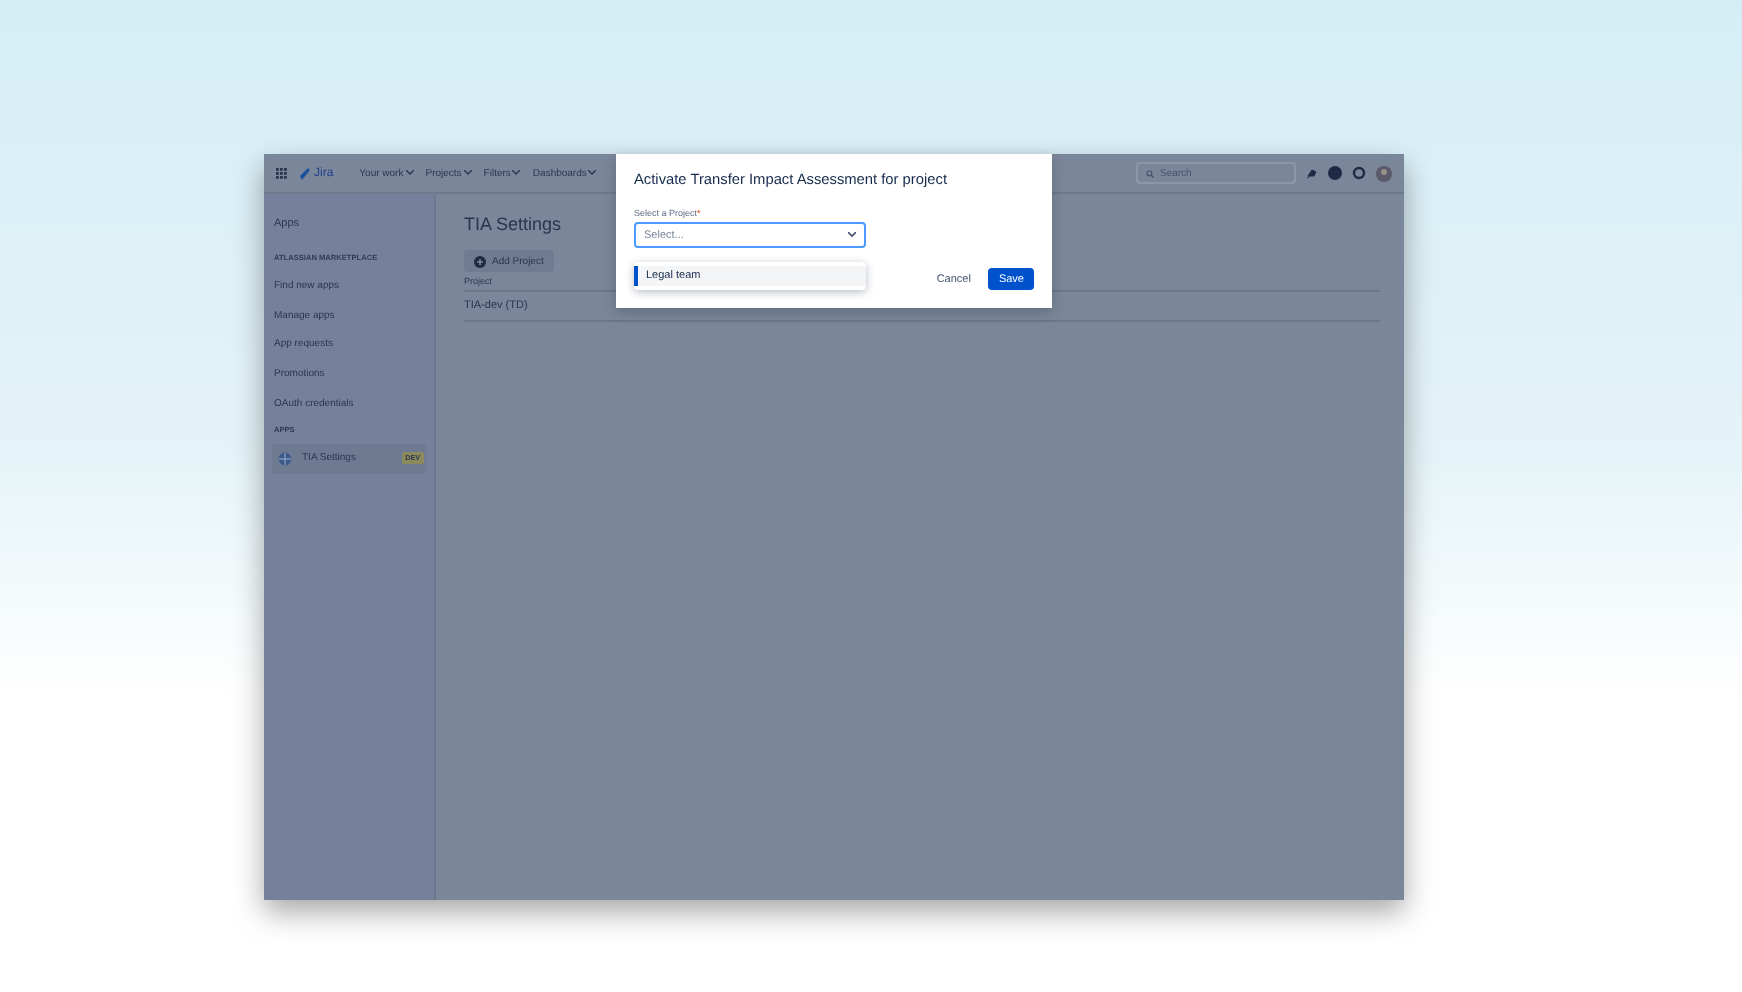 This screenshot has width=1742, height=992. I want to click on settings-icon, so click(1359, 173).